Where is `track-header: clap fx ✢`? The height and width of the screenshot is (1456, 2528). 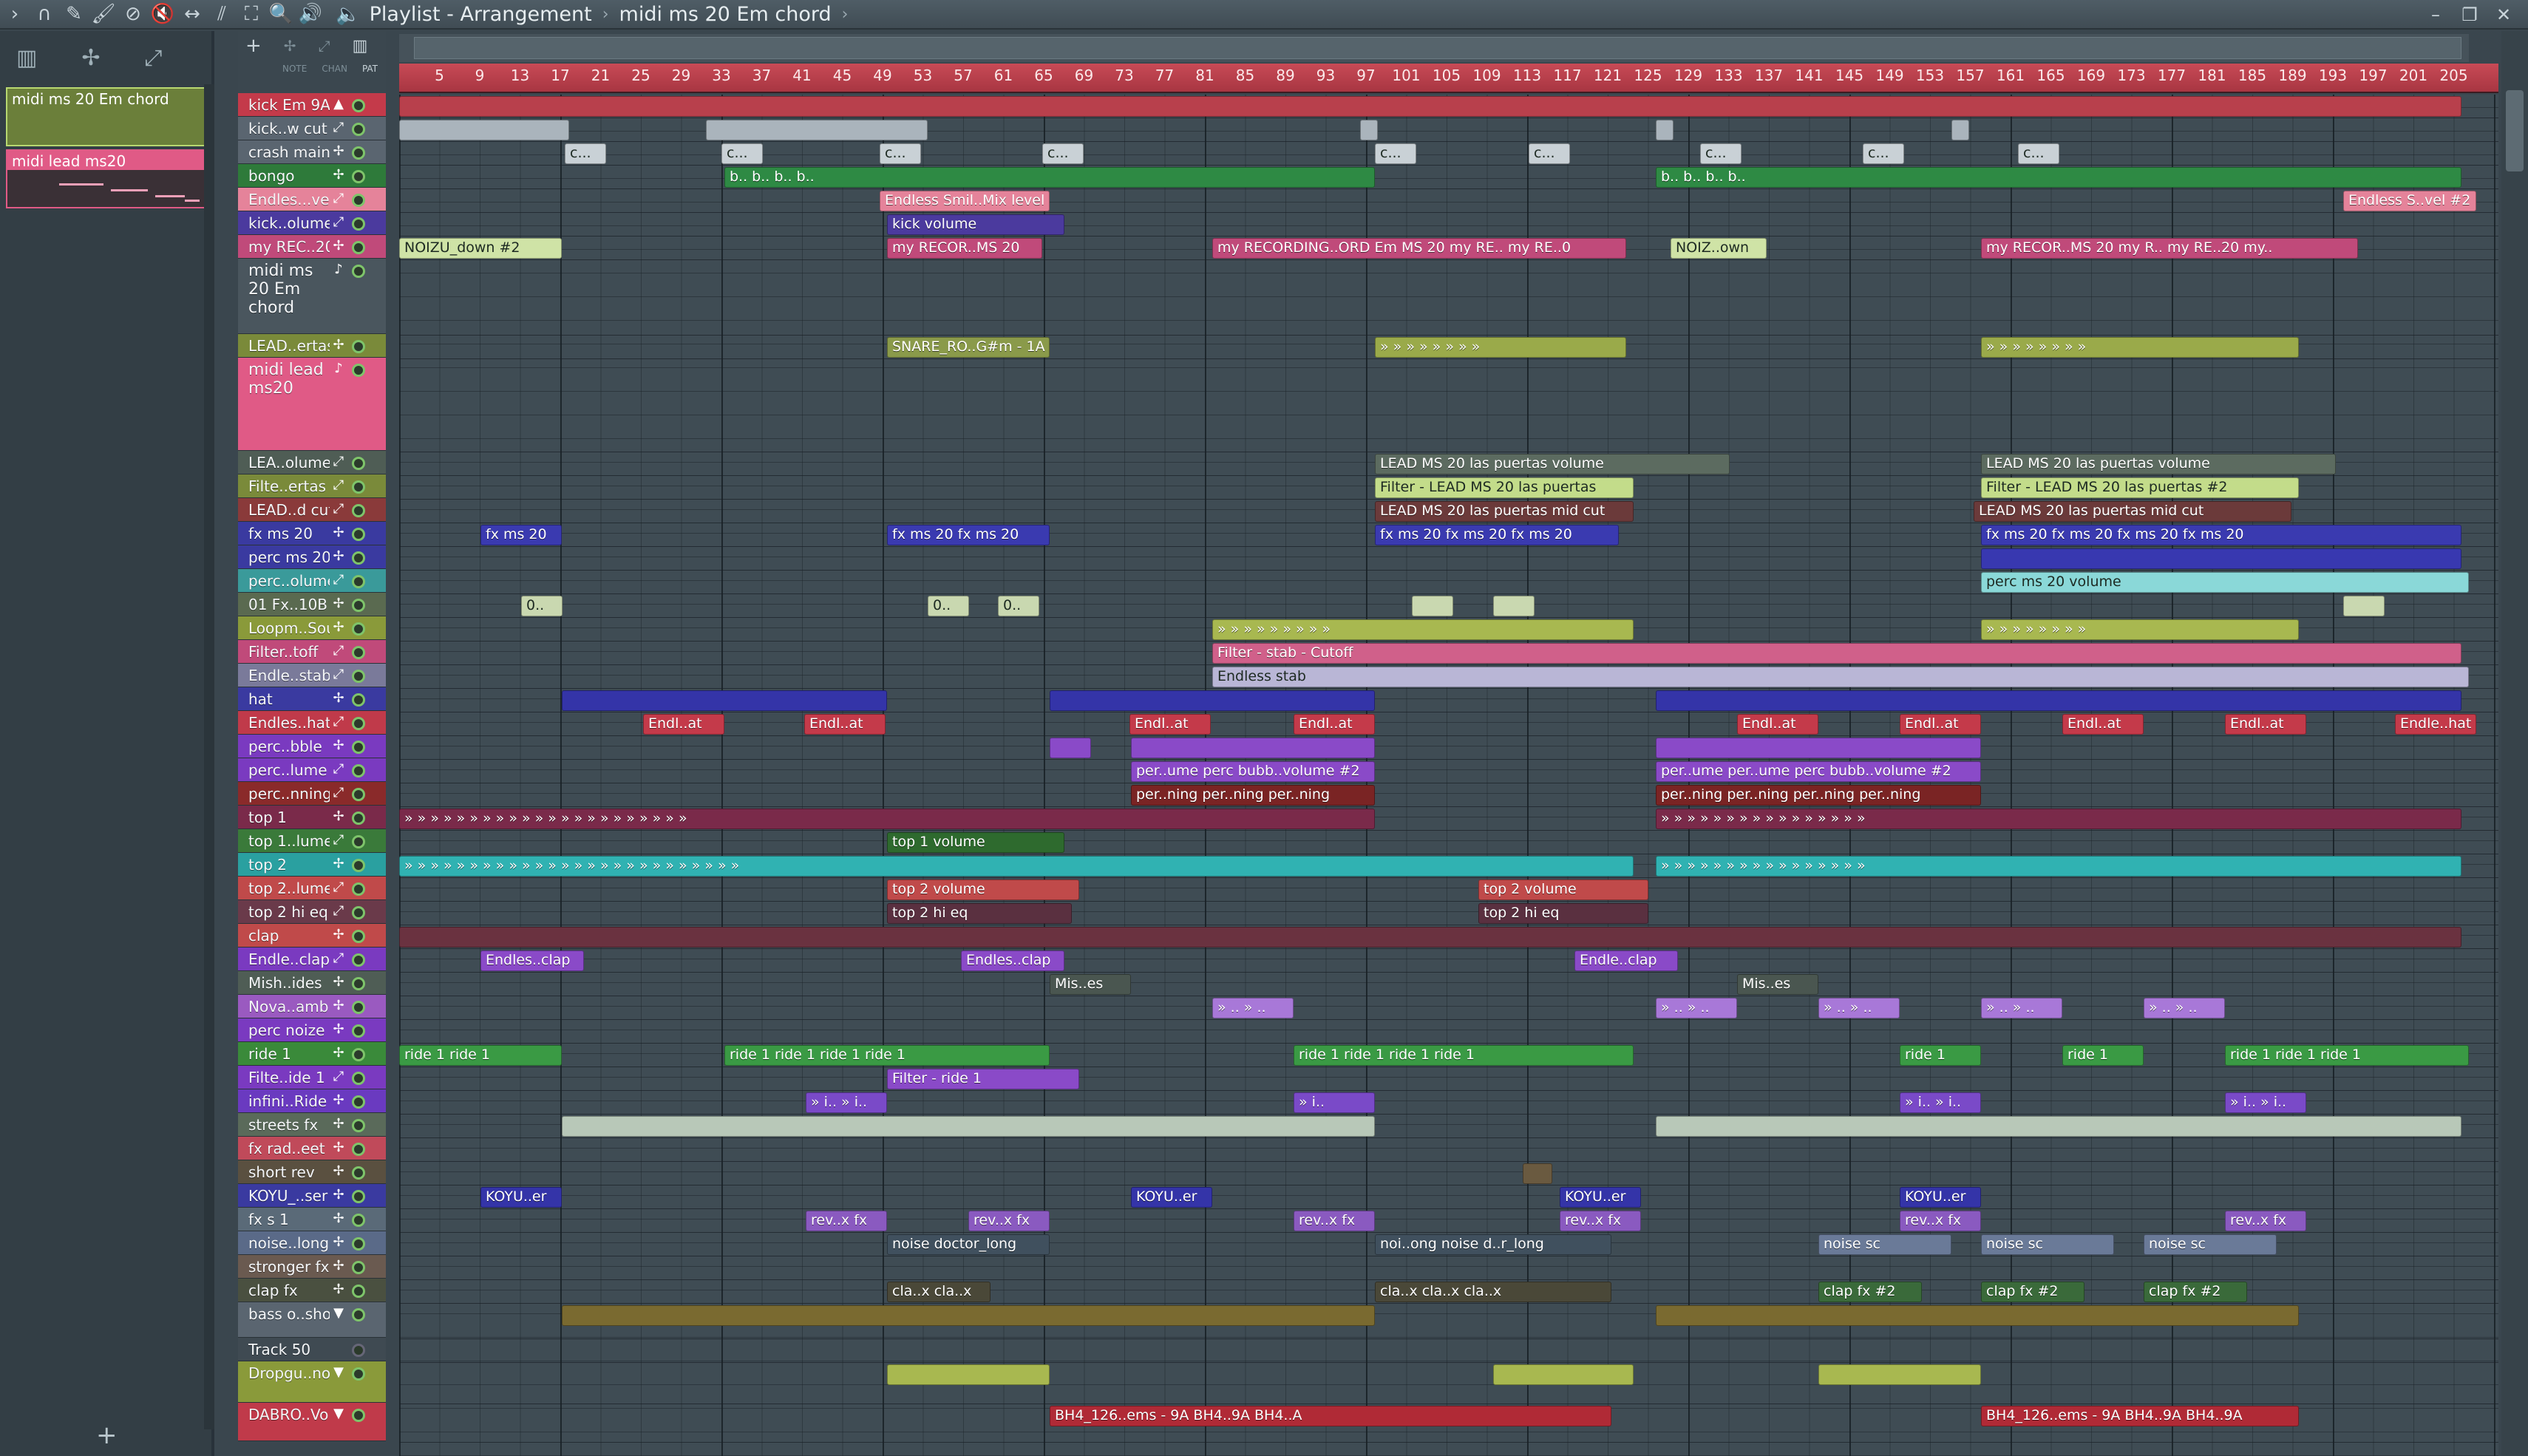 track-header: clap fx ✢ is located at coordinates (312, 1290).